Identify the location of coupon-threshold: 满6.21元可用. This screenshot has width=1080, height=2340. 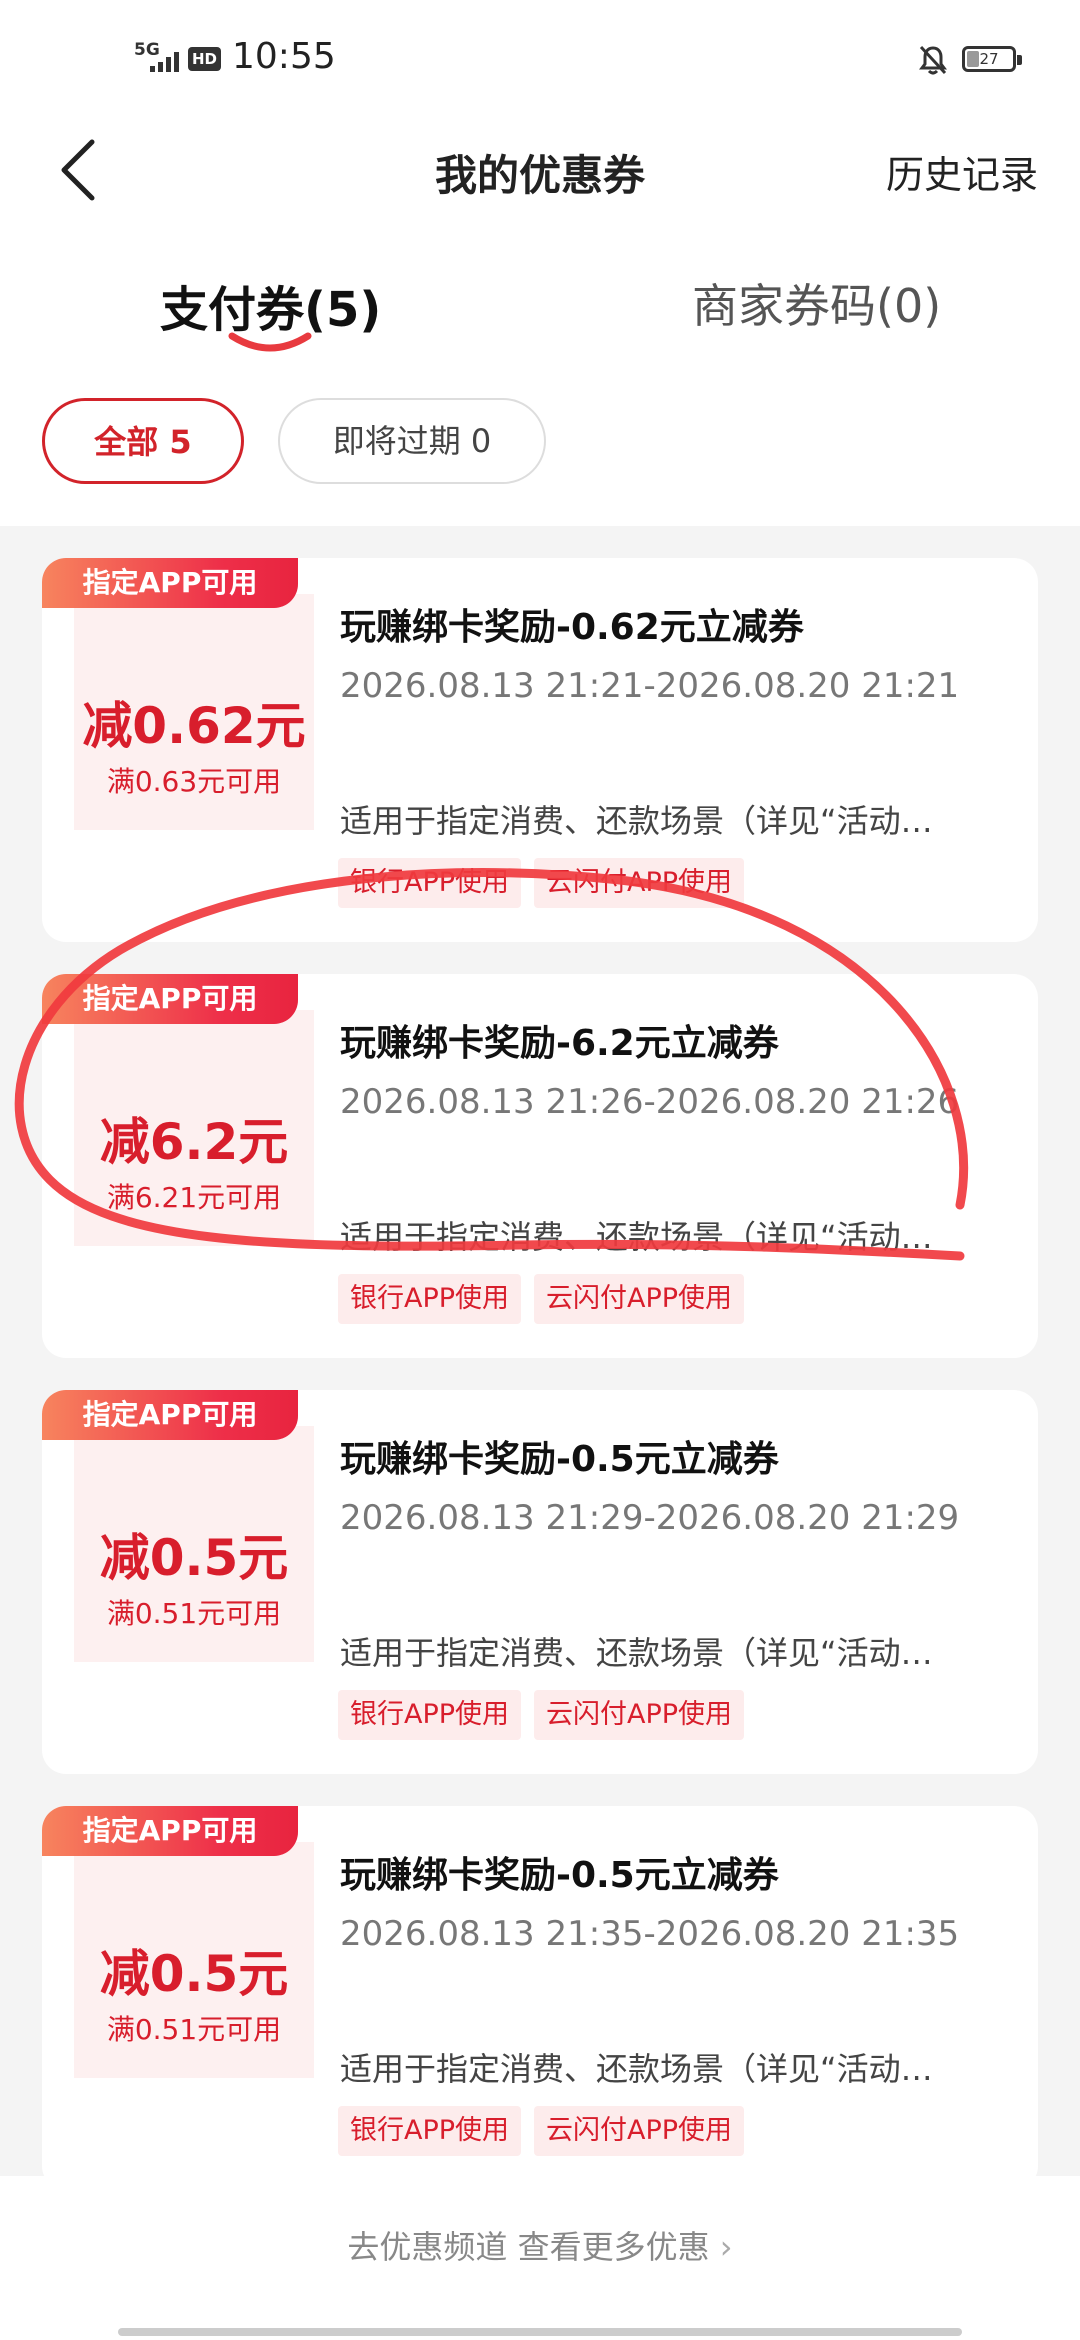
(194, 1197).